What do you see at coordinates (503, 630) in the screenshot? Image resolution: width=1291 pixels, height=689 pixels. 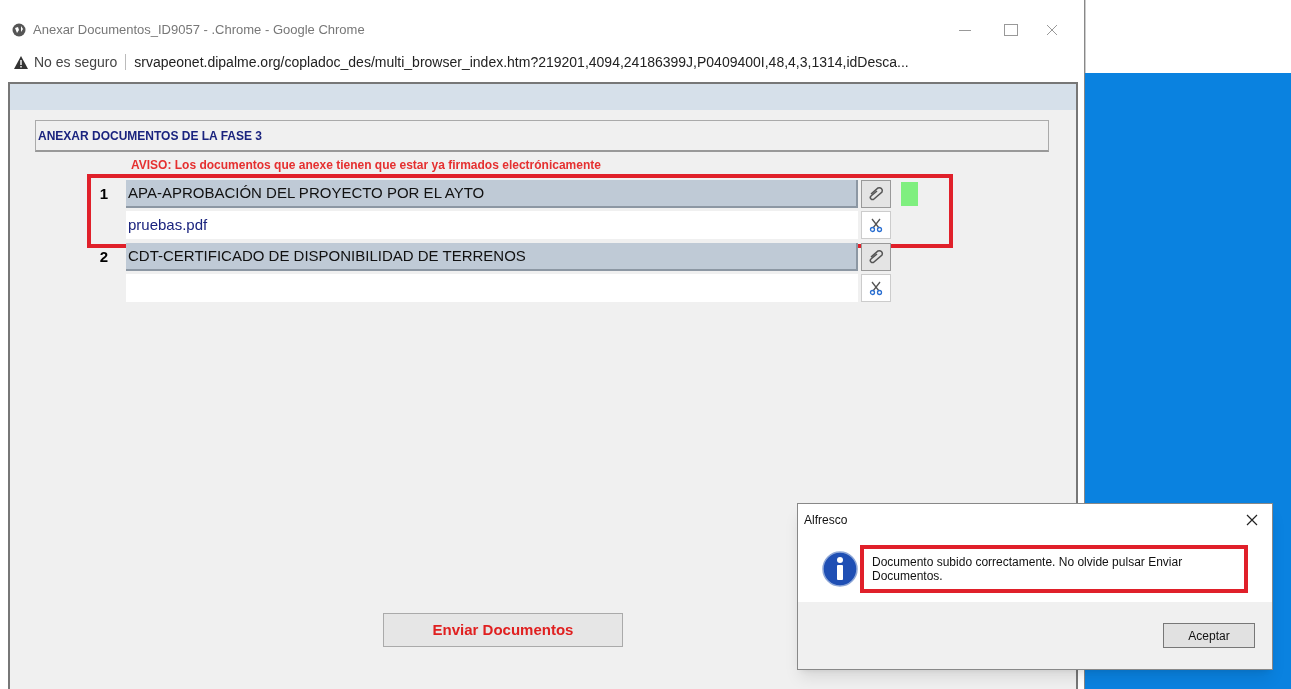 I see `submit-button: Enviar Documentos` at bounding box center [503, 630].